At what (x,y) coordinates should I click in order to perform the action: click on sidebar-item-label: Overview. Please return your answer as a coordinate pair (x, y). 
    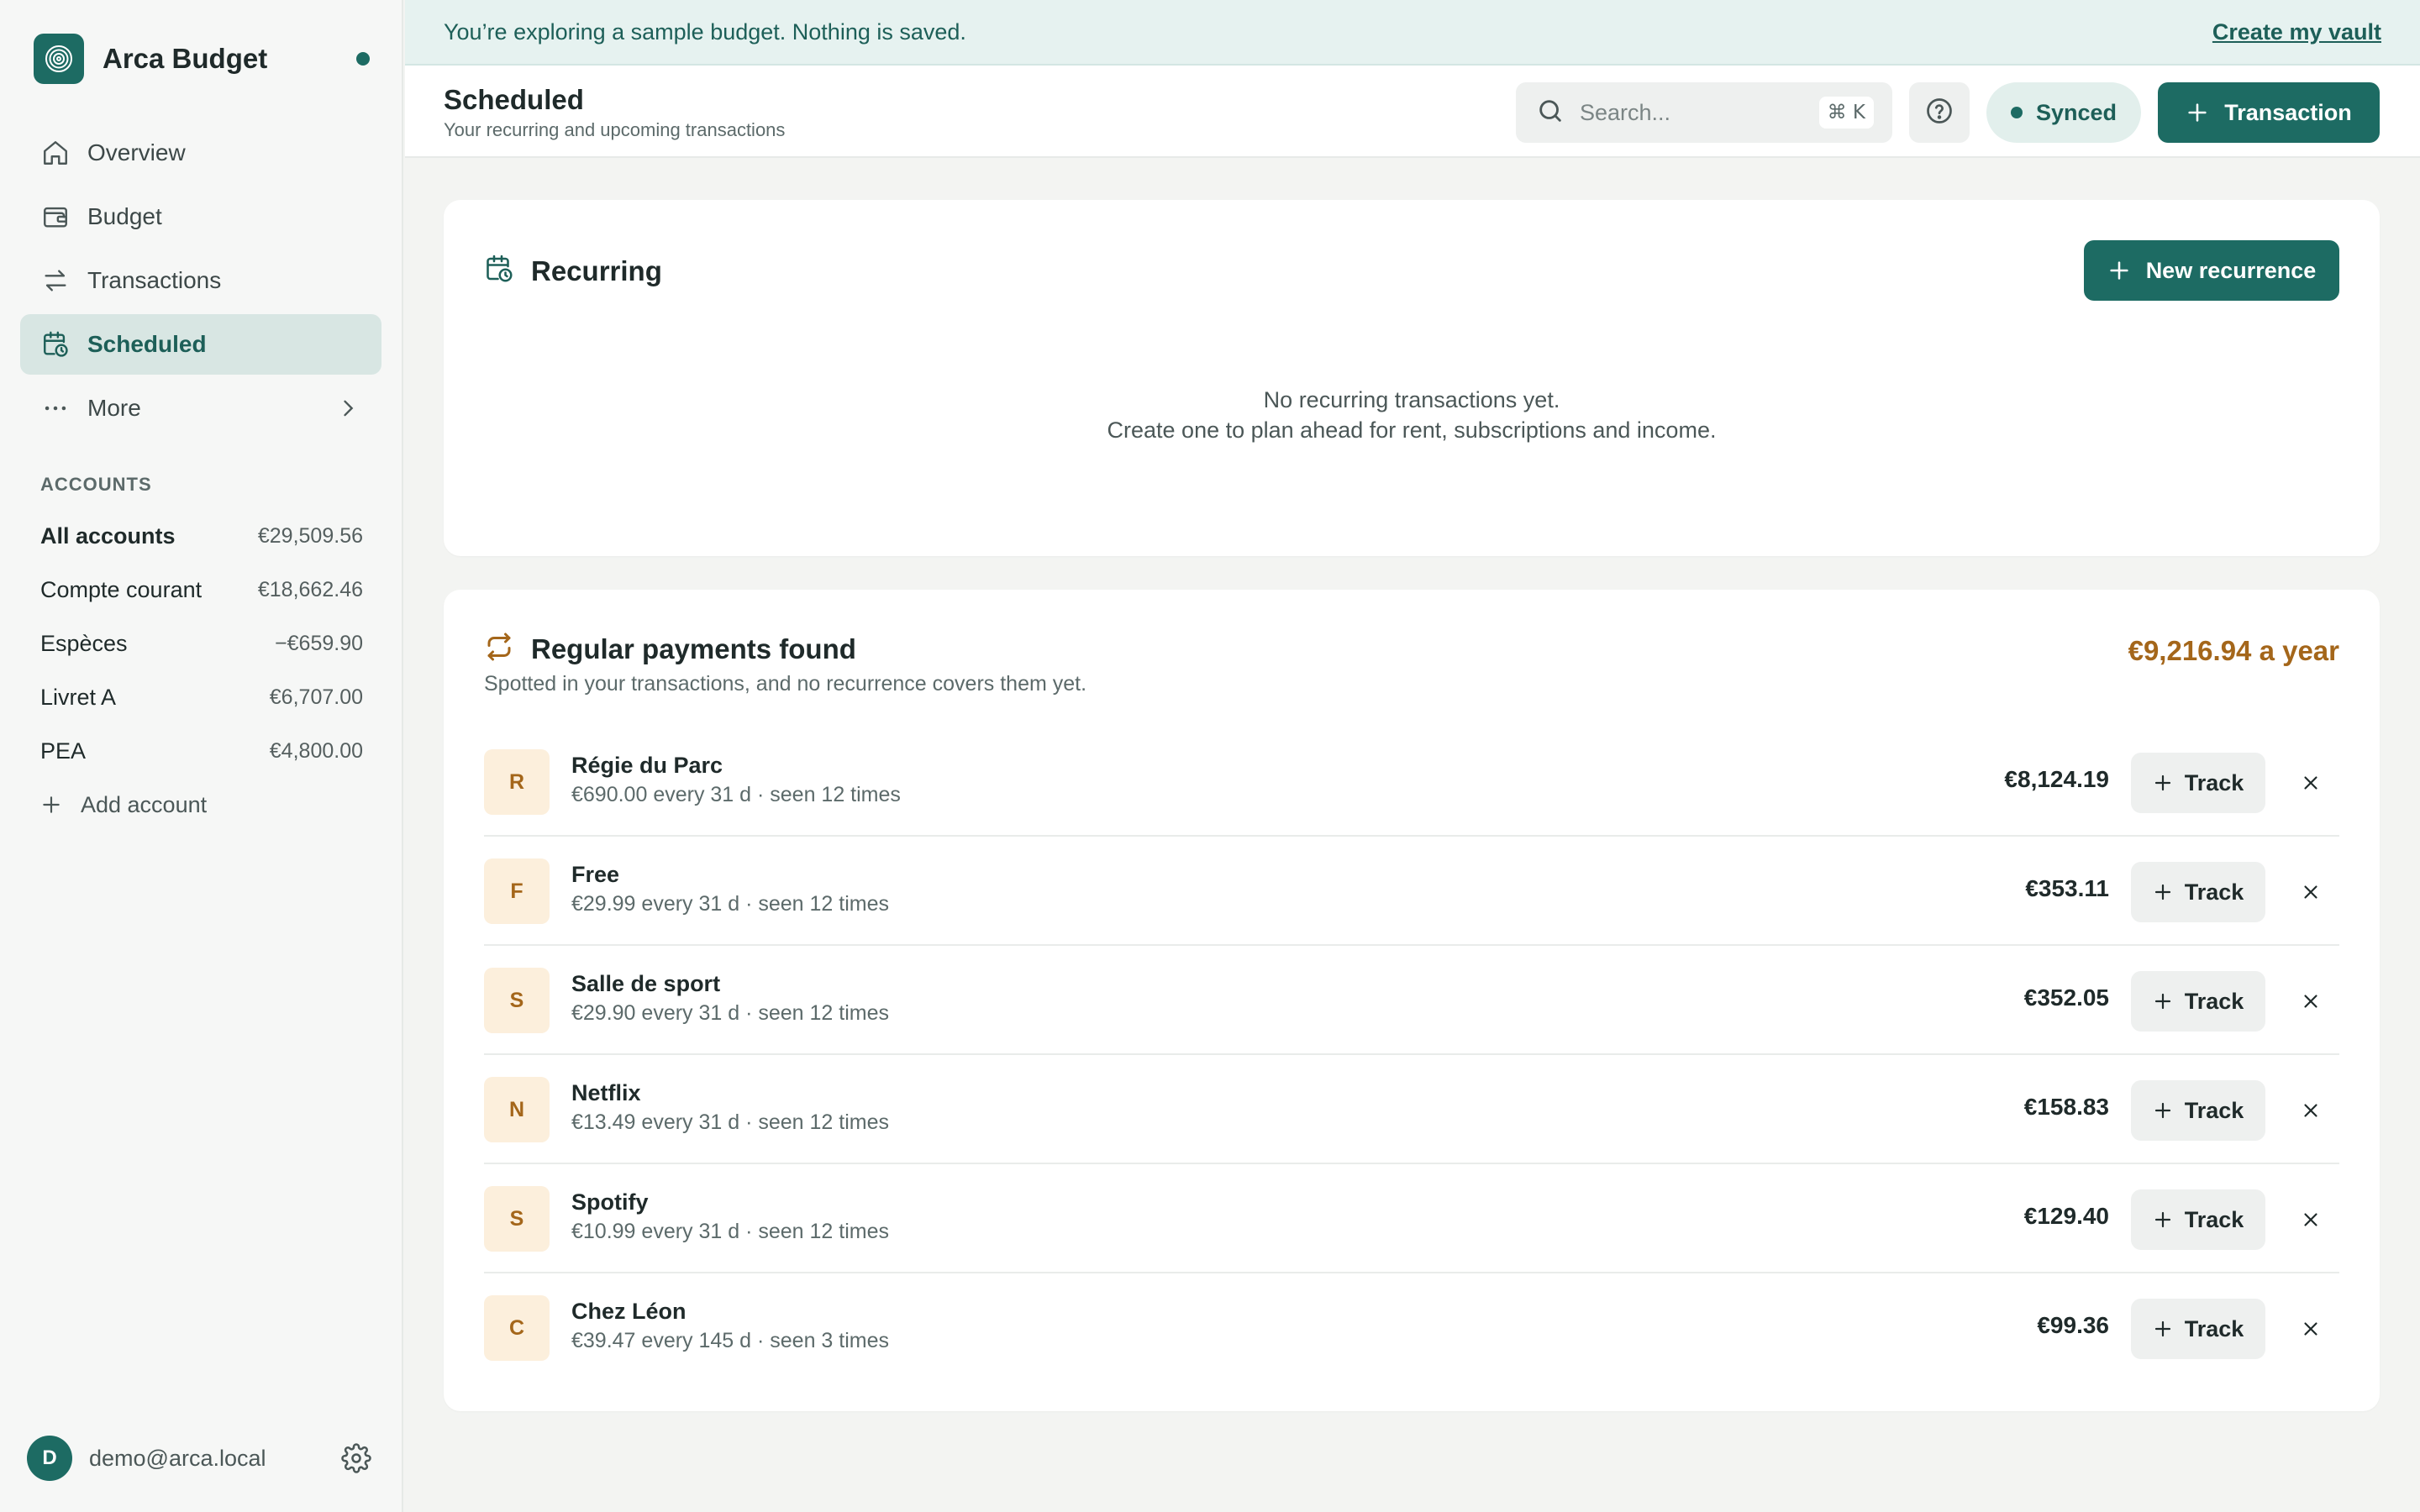
    Looking at the image, I should click on (136, 152).